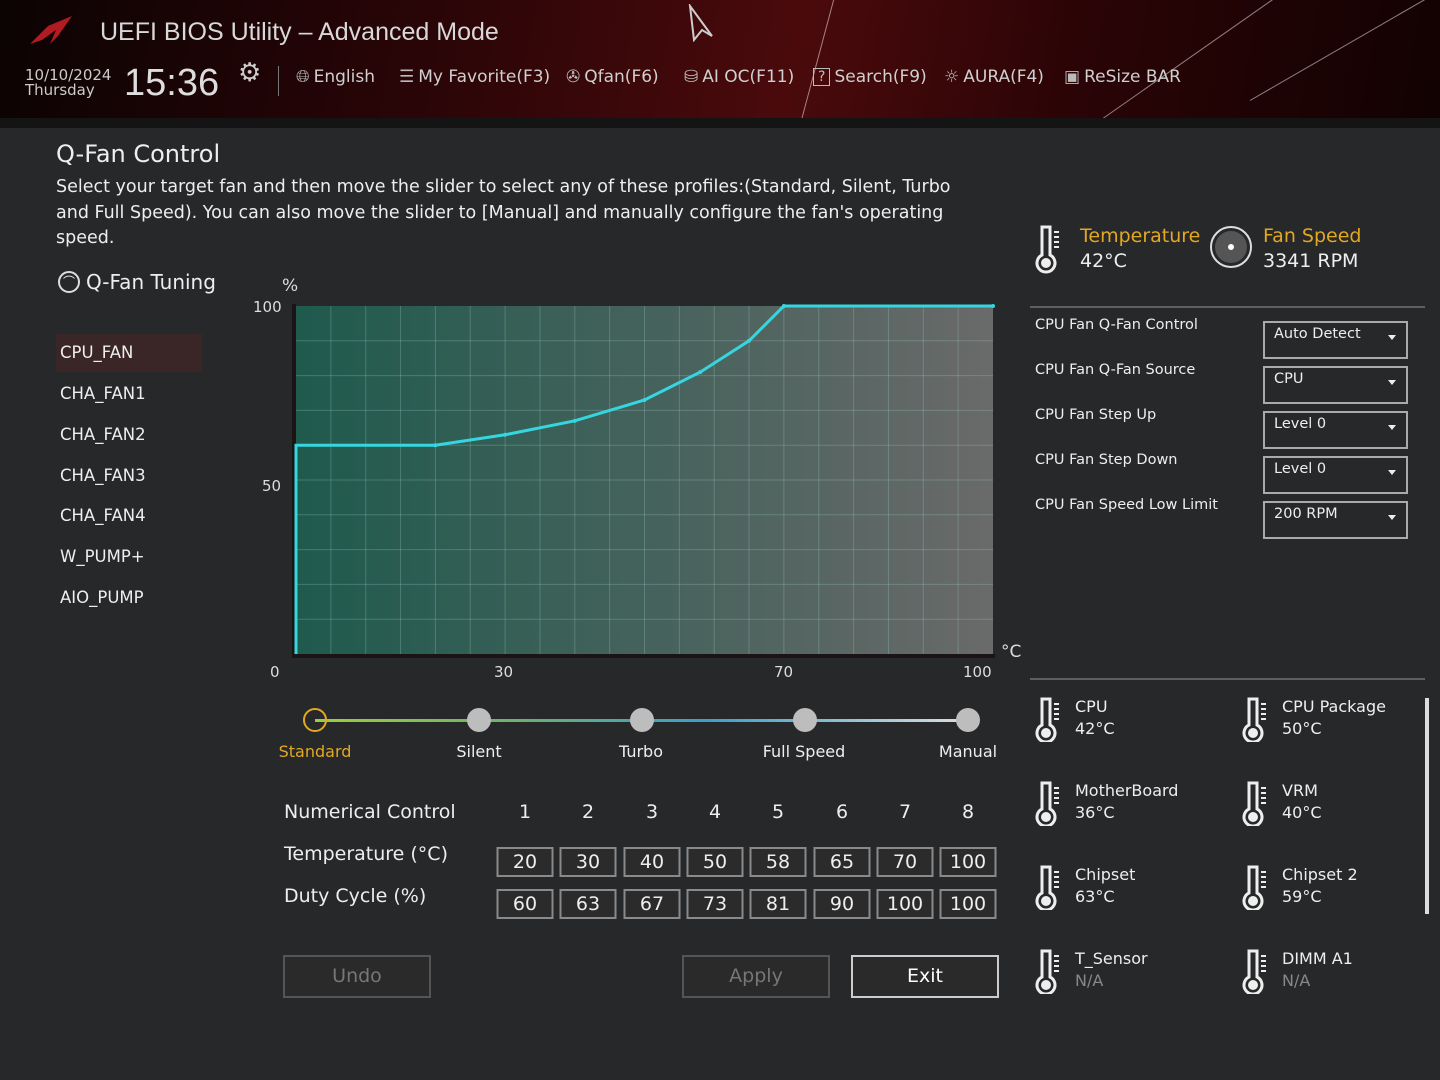  Describe the element at coordinates (756, 976) in the screenshot. I see `apply-button: Apply` at that location.